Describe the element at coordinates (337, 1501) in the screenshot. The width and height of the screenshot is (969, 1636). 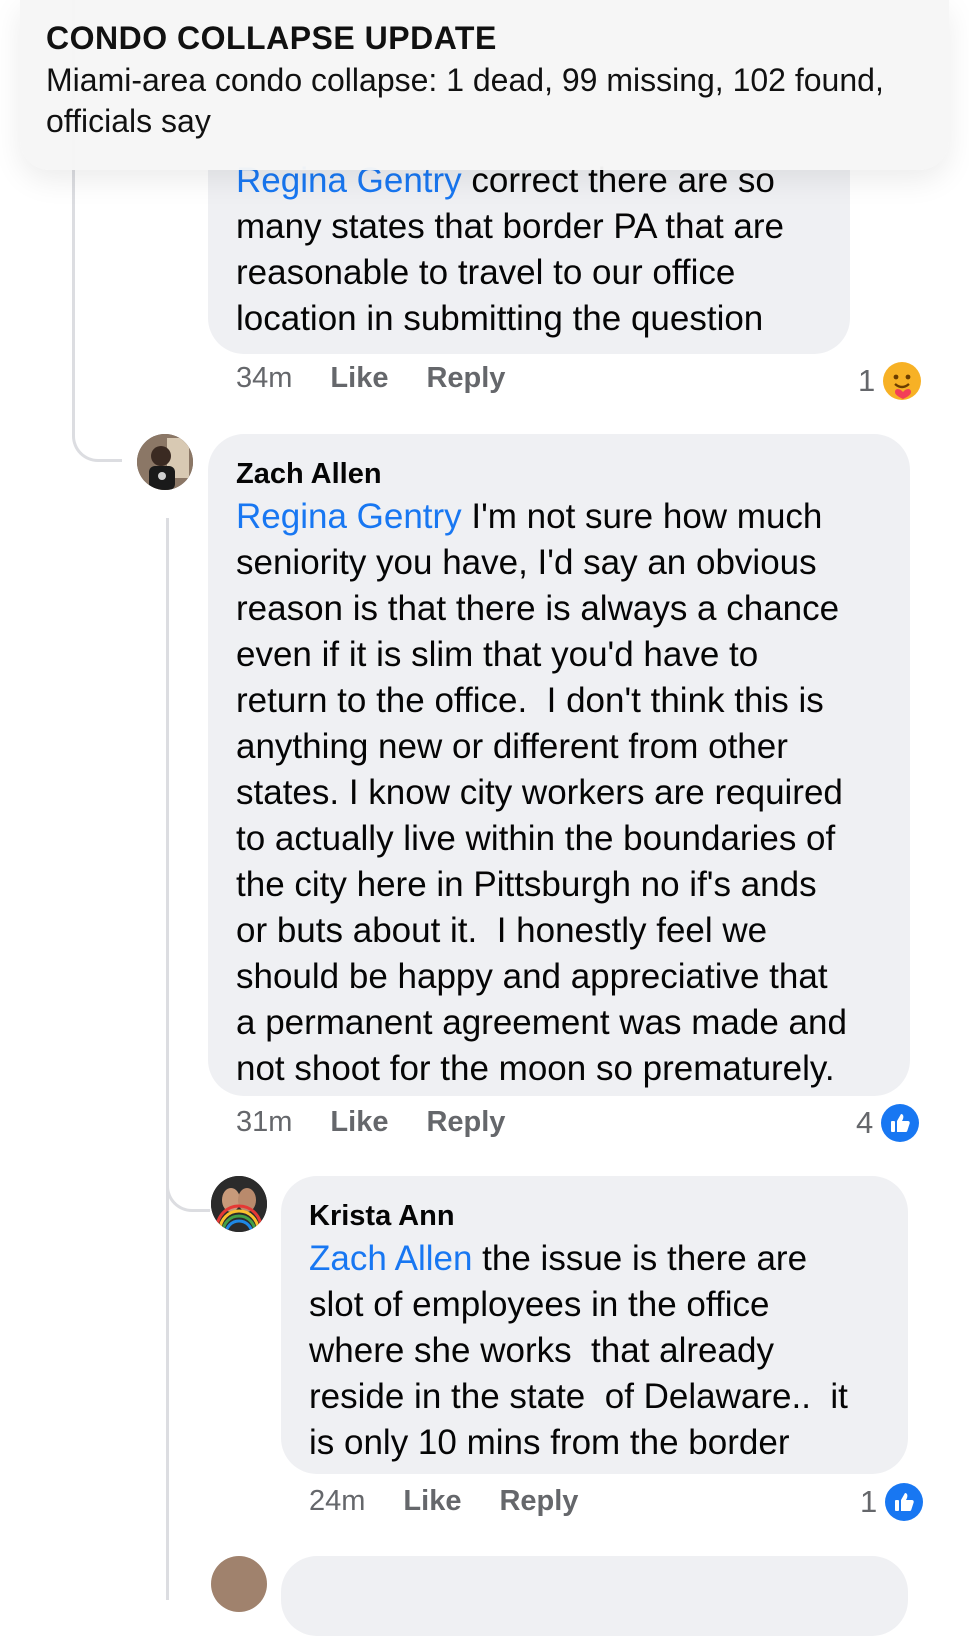
I see `comment-timestamp: 24m` at that location.